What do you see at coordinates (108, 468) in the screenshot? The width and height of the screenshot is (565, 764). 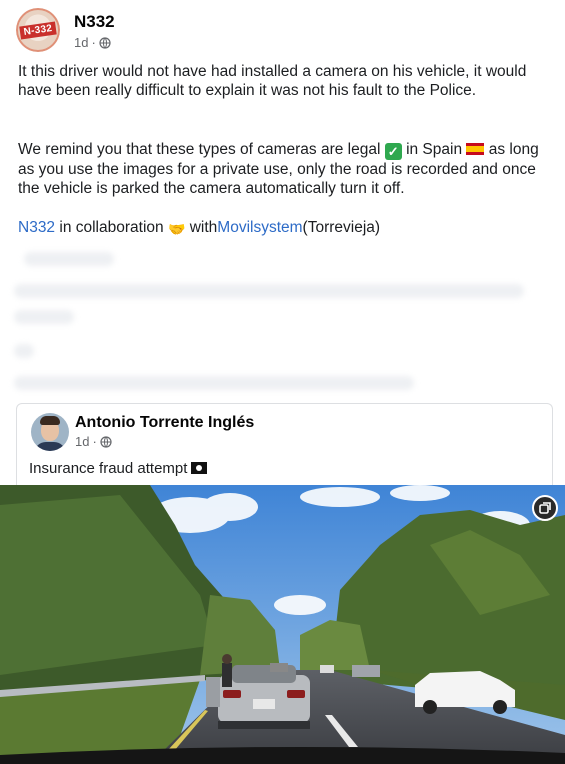 I see `shared-text-label: Insurance fraud attempt` at bounding box center [108, 468].